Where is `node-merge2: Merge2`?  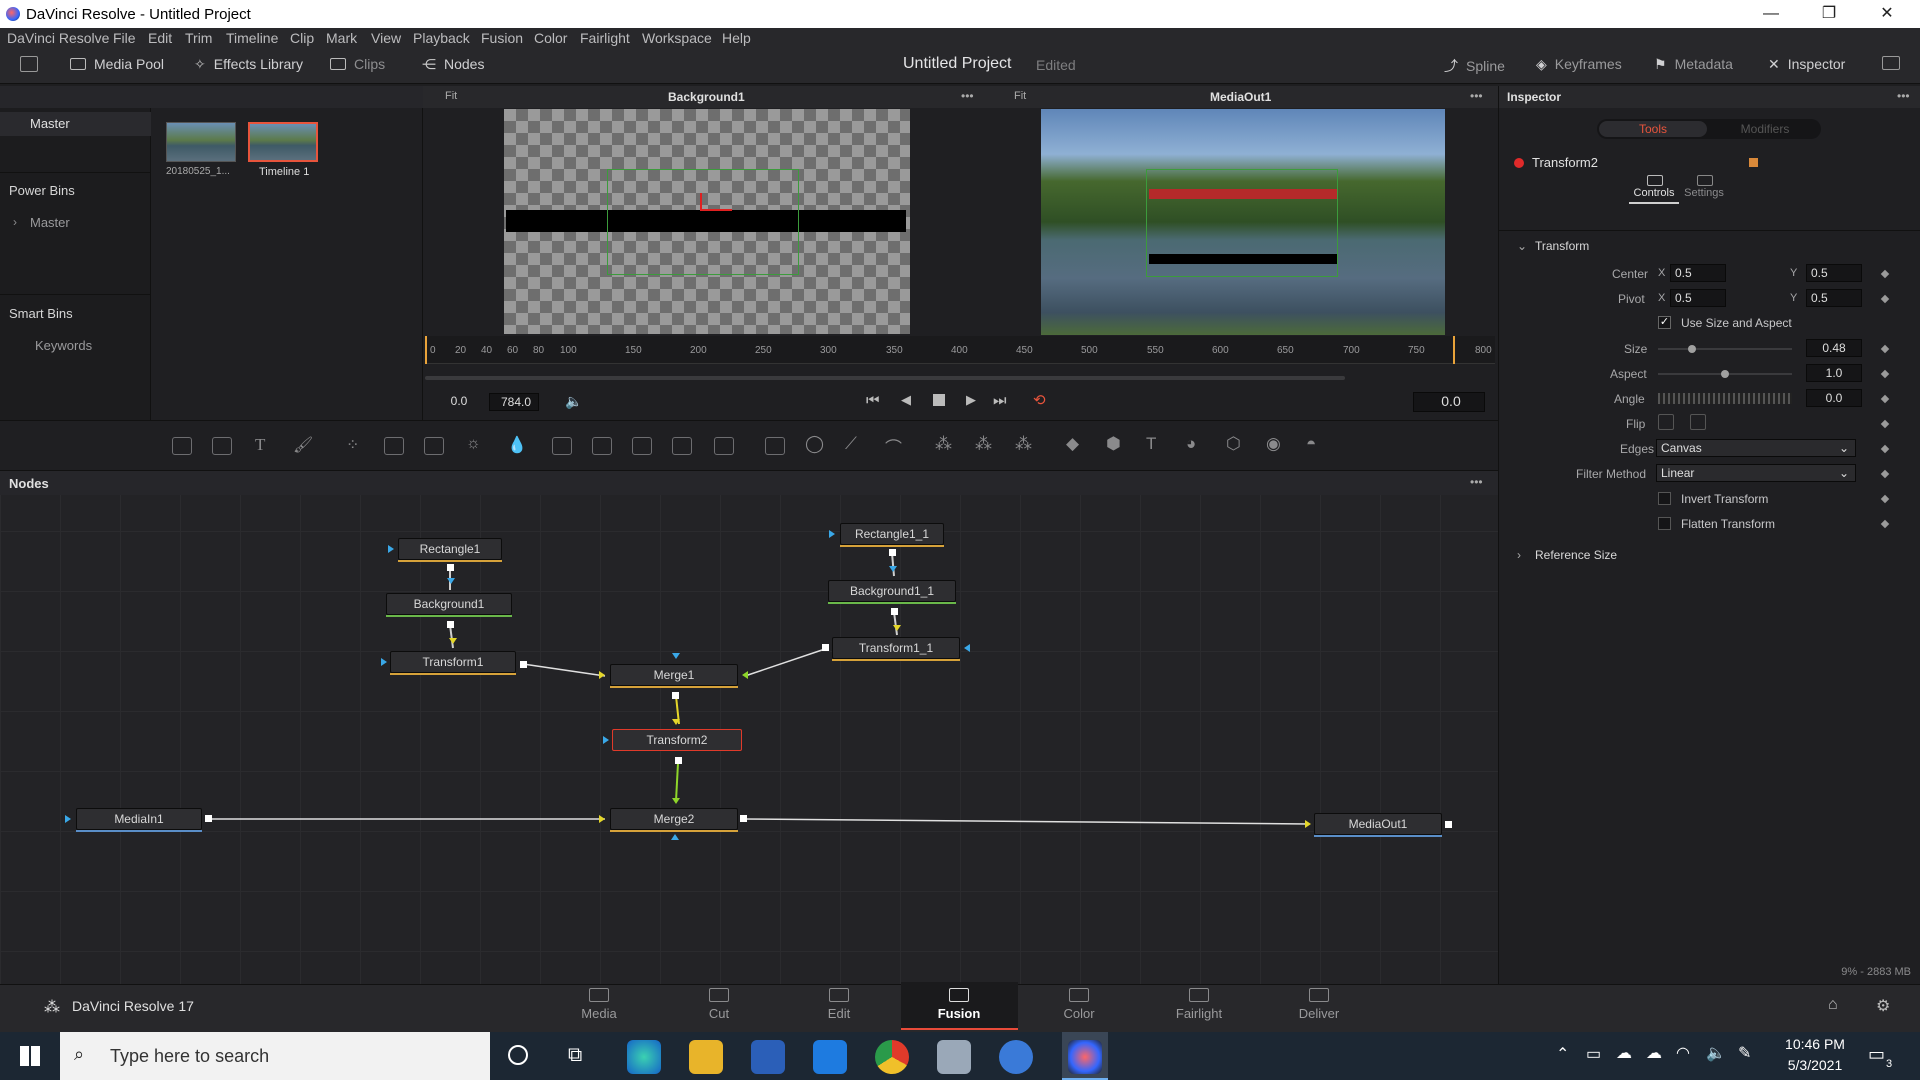
node-merge2: Merge2 is located at coordinates (674, 819).